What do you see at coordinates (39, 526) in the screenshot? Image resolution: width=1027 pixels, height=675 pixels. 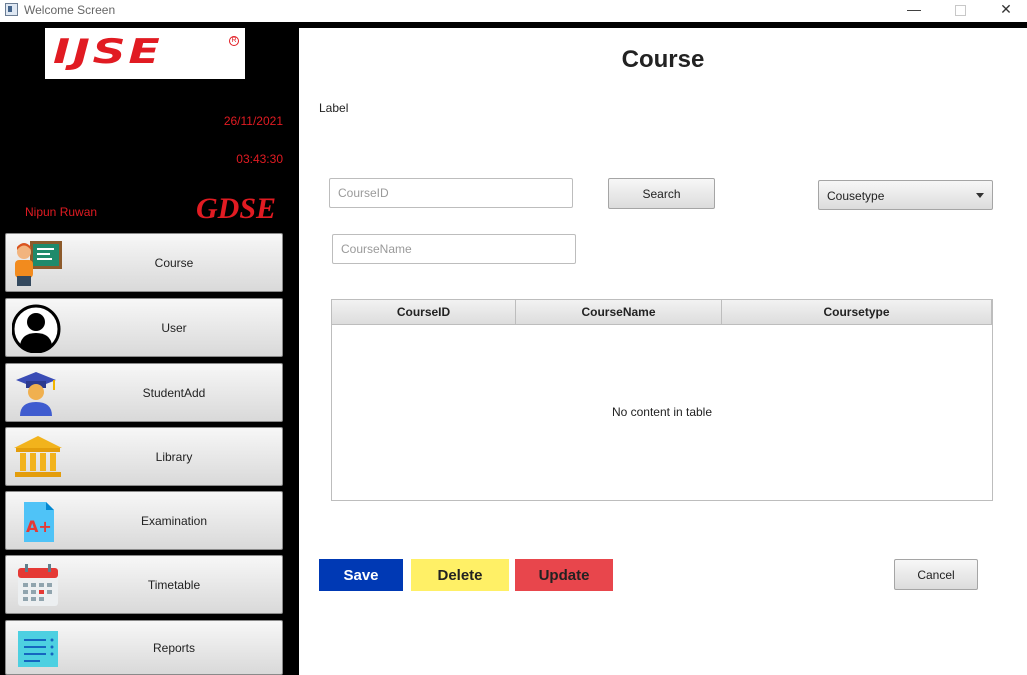 I see `svg-text: A+` at bounding box center [39, 526].